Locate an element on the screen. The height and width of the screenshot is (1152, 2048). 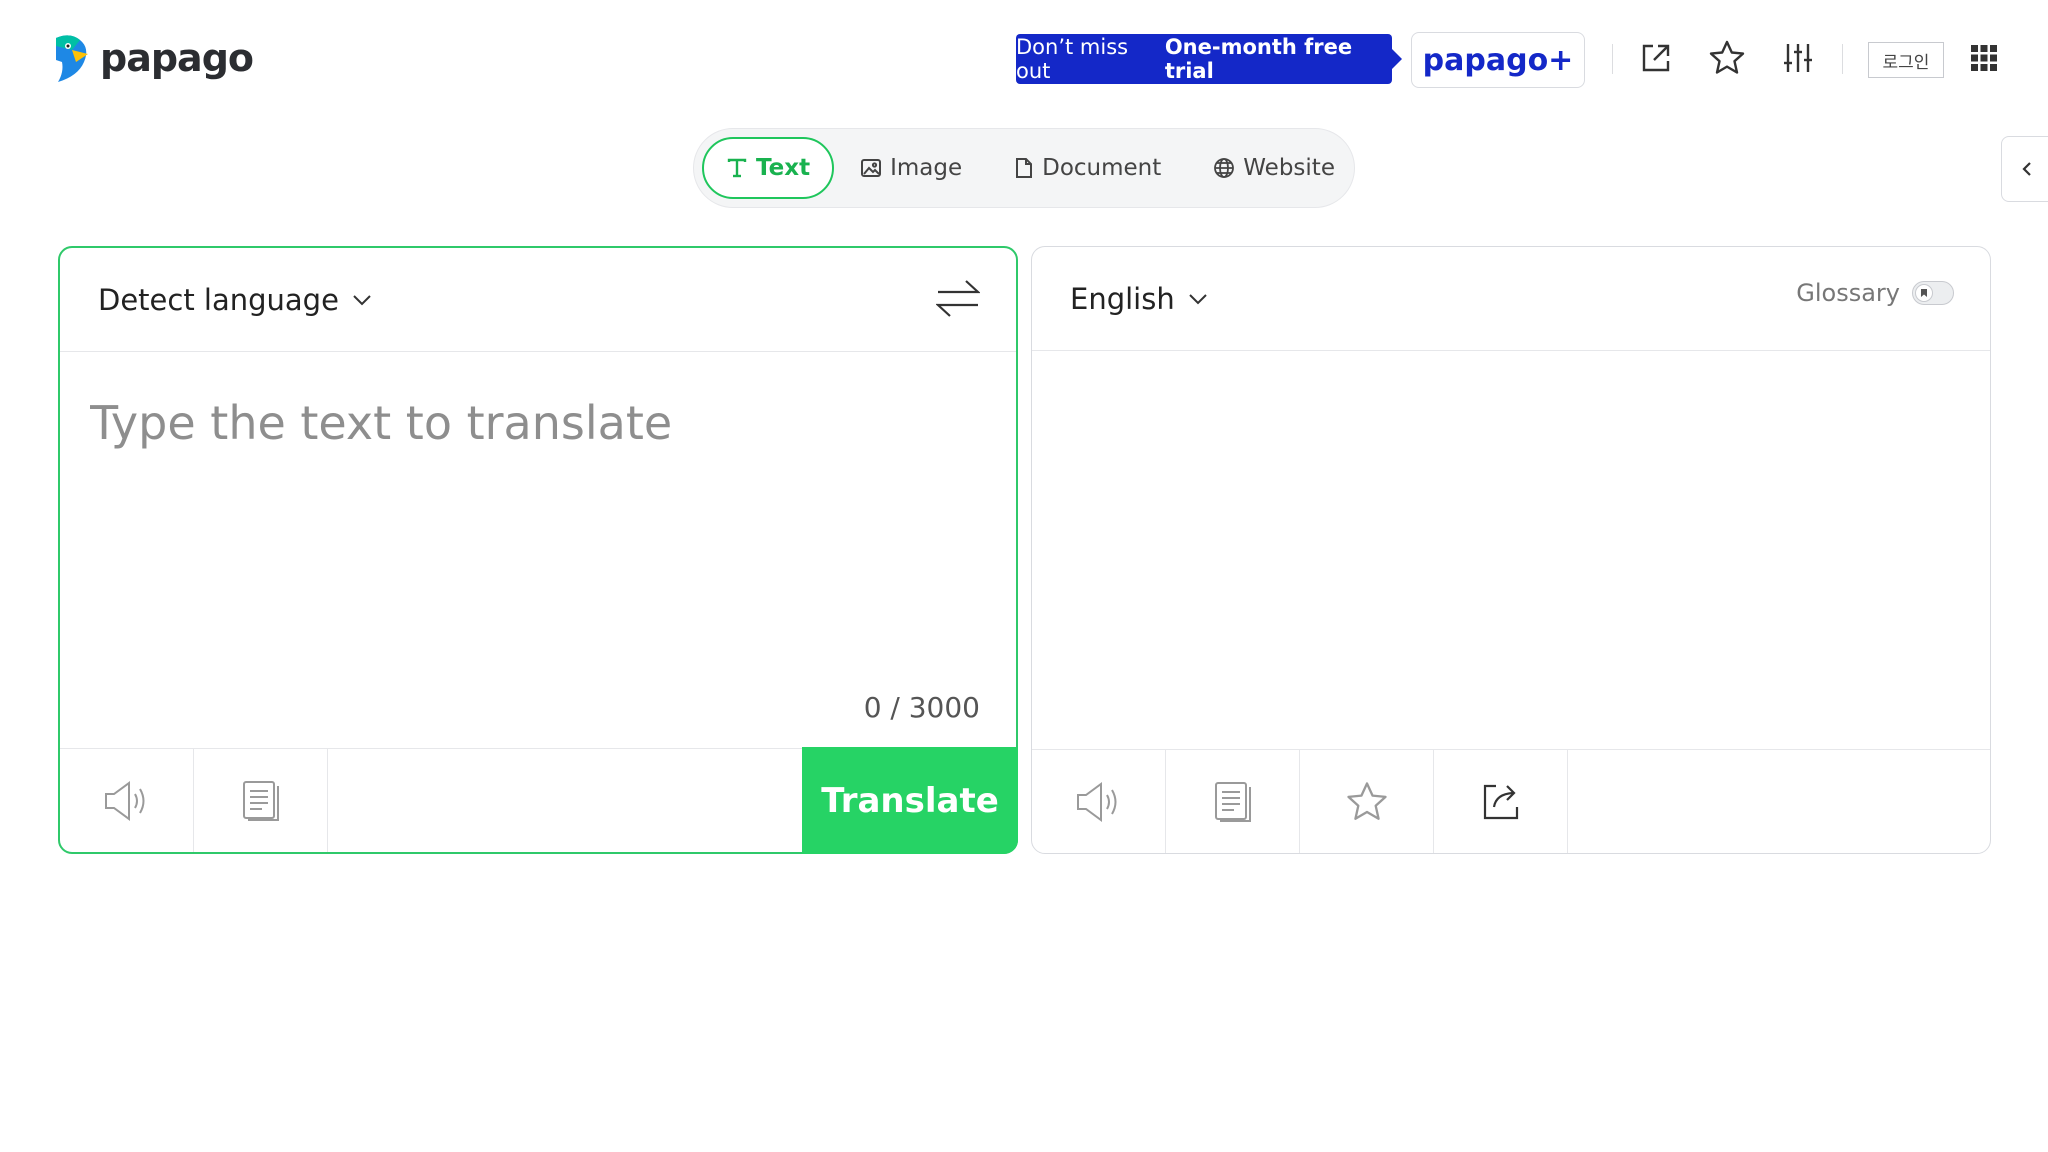
target-language-label: English is located at coordinates (1122, 298).